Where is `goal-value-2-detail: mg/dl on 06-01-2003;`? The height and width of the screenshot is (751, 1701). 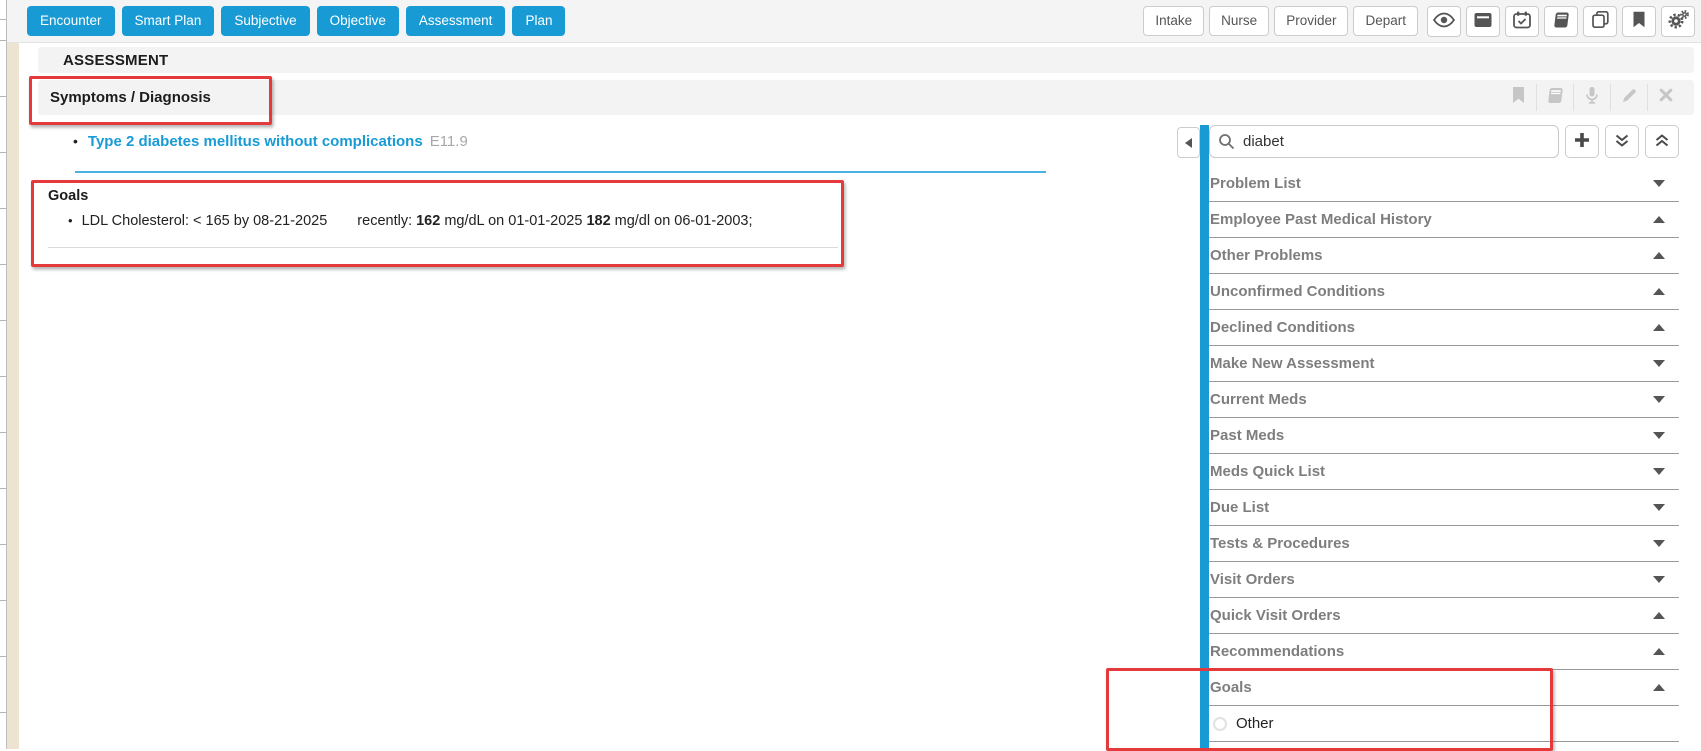 goal-value-2-detail: mg/dl on 06-01-2003; is located at coordinates (683, 221).